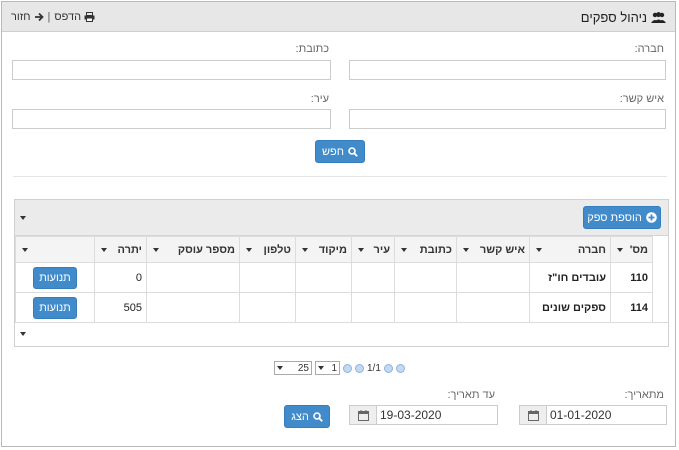 This screenshot has height=450, width=679. What do you see at coordinates (327, 368) in the screenshot?
I see `page-select: 1` at bounding box center [327, 368].